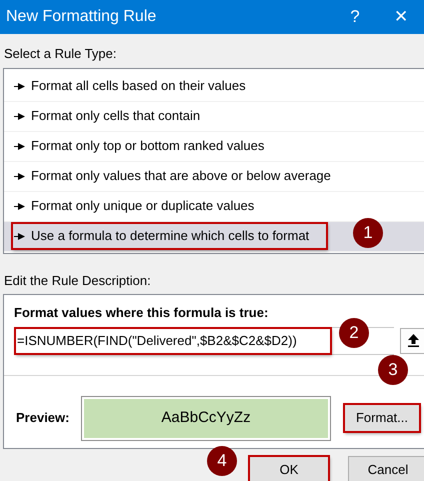 The width and height of the screenshot is (424, 481). What do you see at coordinates (386, 468) in the screenshot?
I see `cancel-button: Cancel` at bounding box center [386, 468].